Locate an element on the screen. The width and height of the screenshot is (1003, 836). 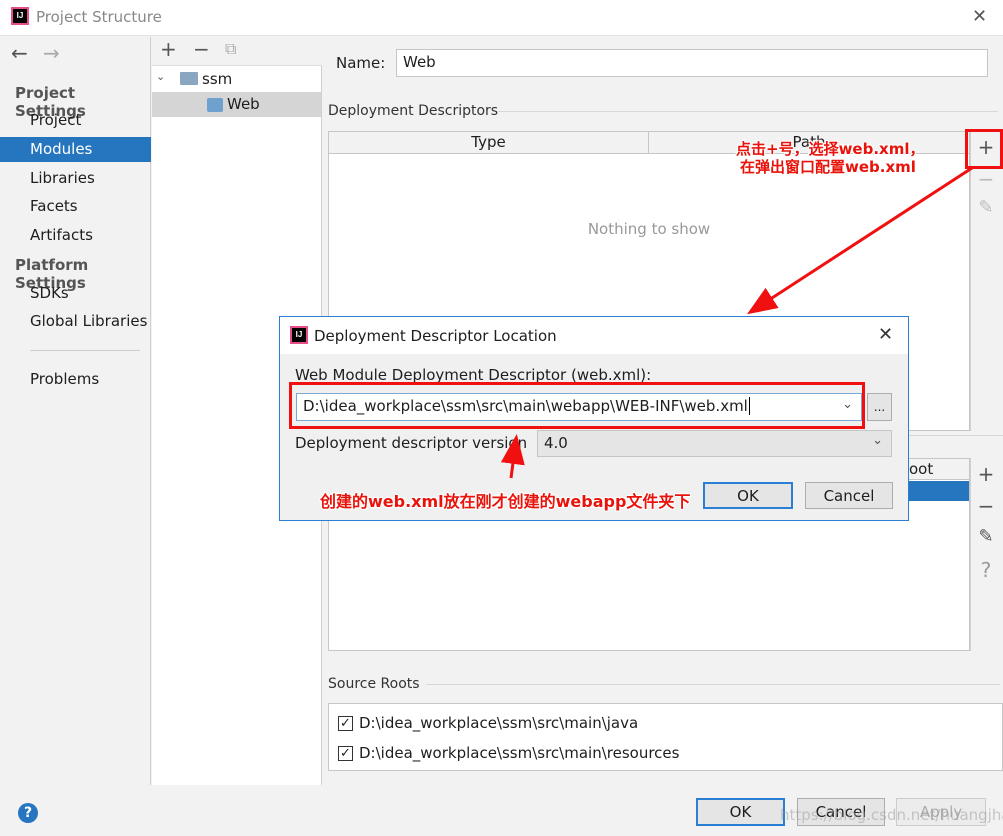
arrow-to-dialog is located at coordinates (859, 240).